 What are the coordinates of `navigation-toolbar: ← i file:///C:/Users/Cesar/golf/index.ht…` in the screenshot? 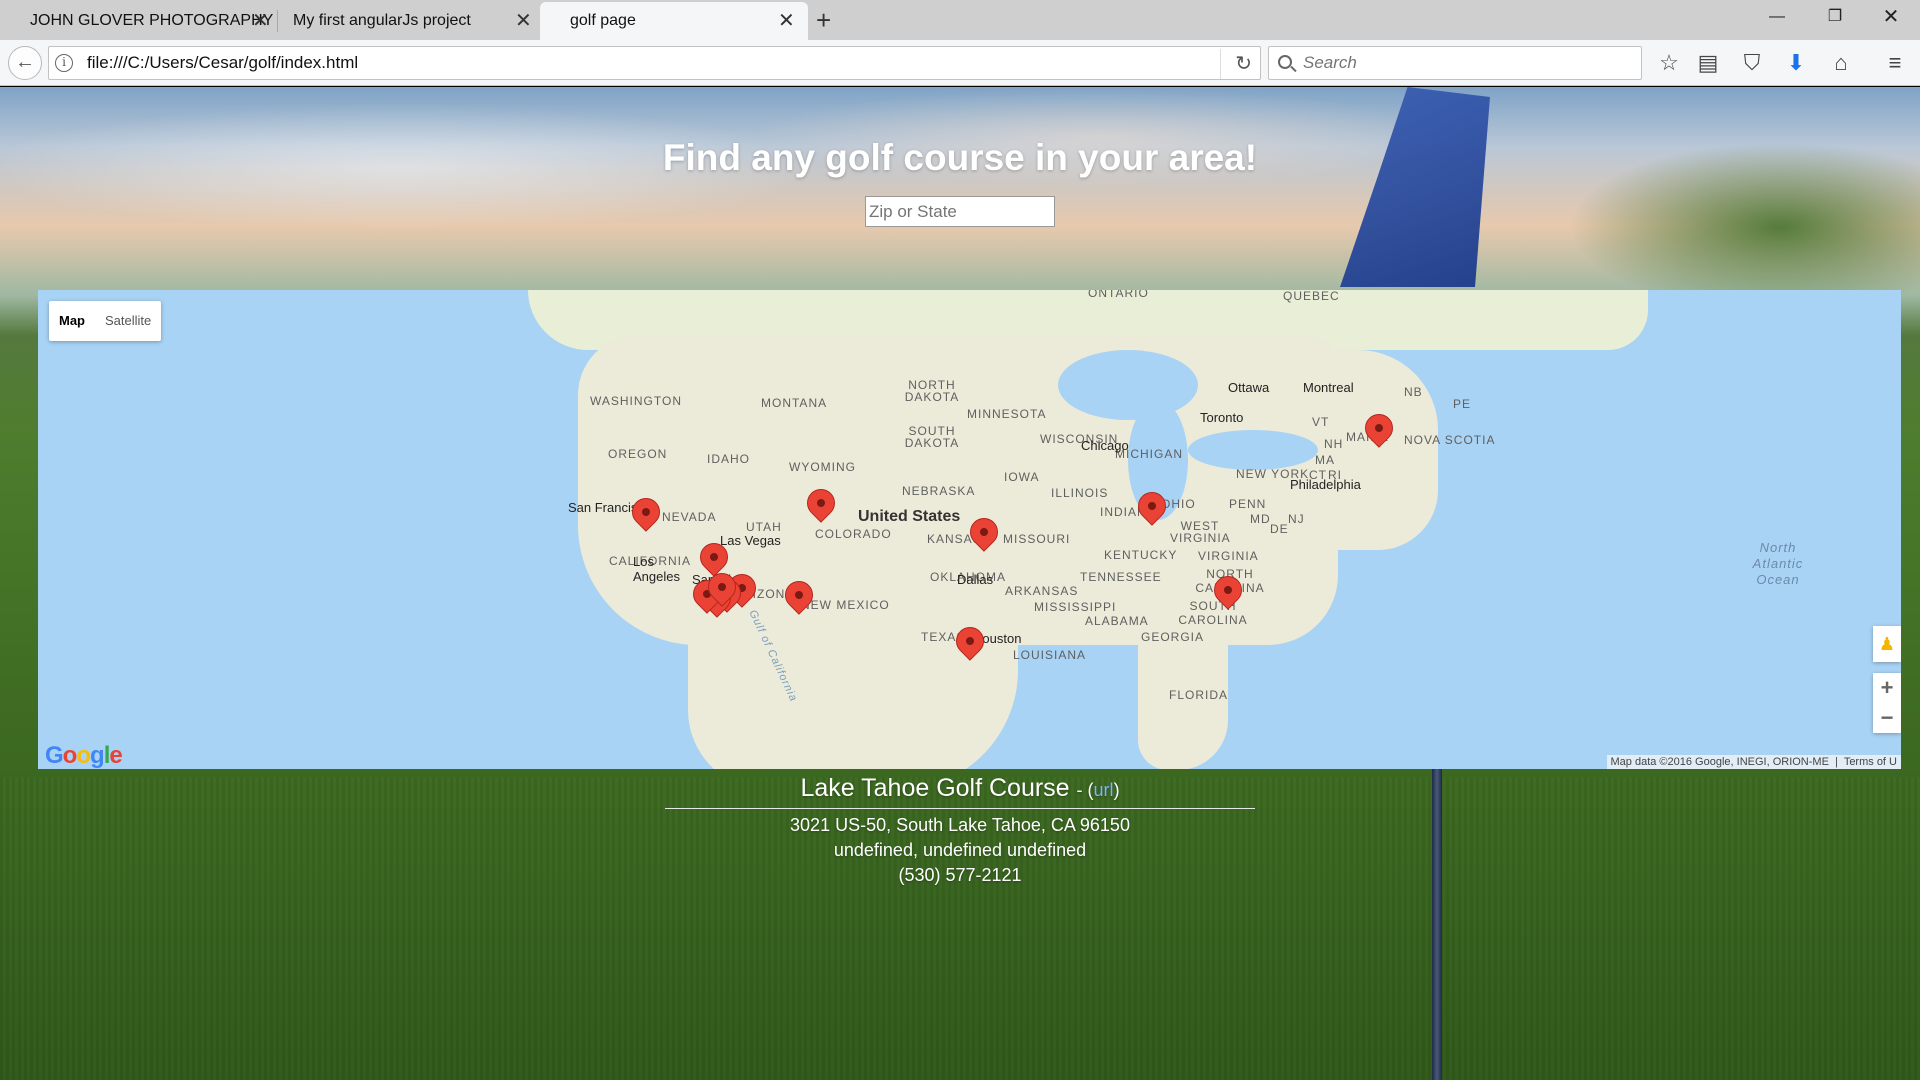 It's located at (960, 63).